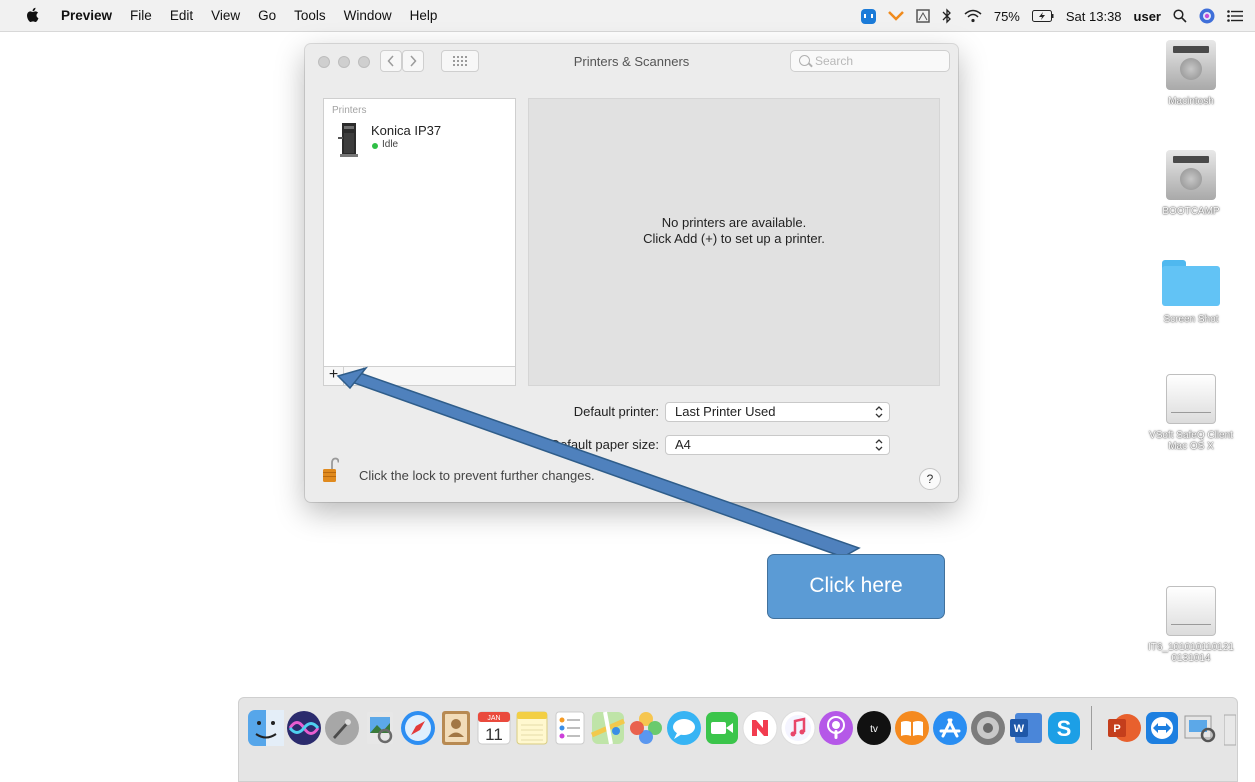 Image resolution: width=1255 pixels, height=782 pixels. What do you see at coordinates (493, 718) in the screenshot?
I see `calendar-month: JAN` at bounding box center [493, 718].